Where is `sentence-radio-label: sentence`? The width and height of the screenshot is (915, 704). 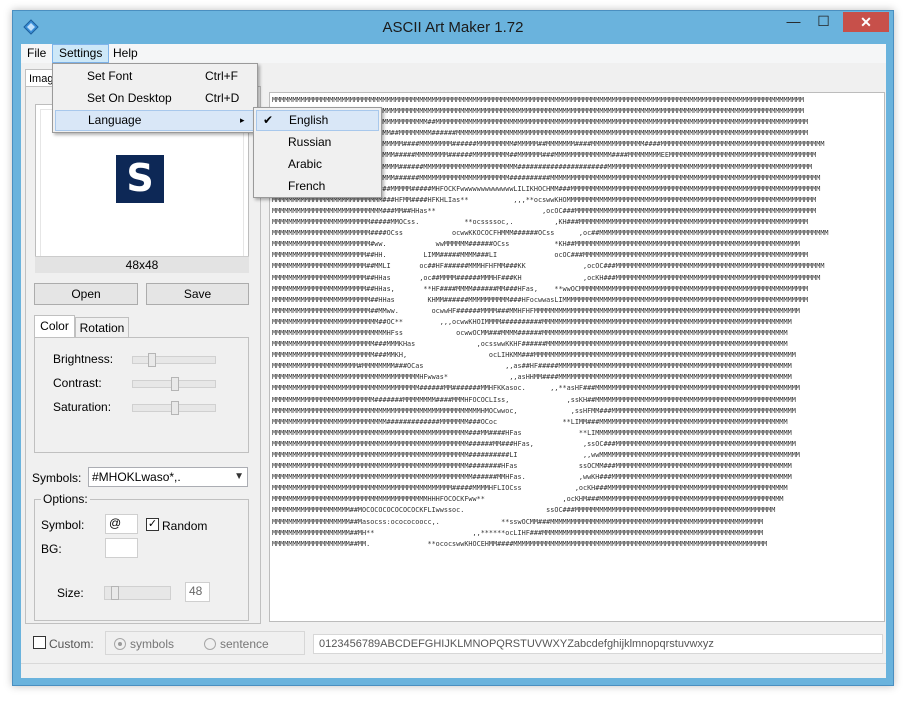 sentence-radio-label: sentence is located at coordinates (244, 644).